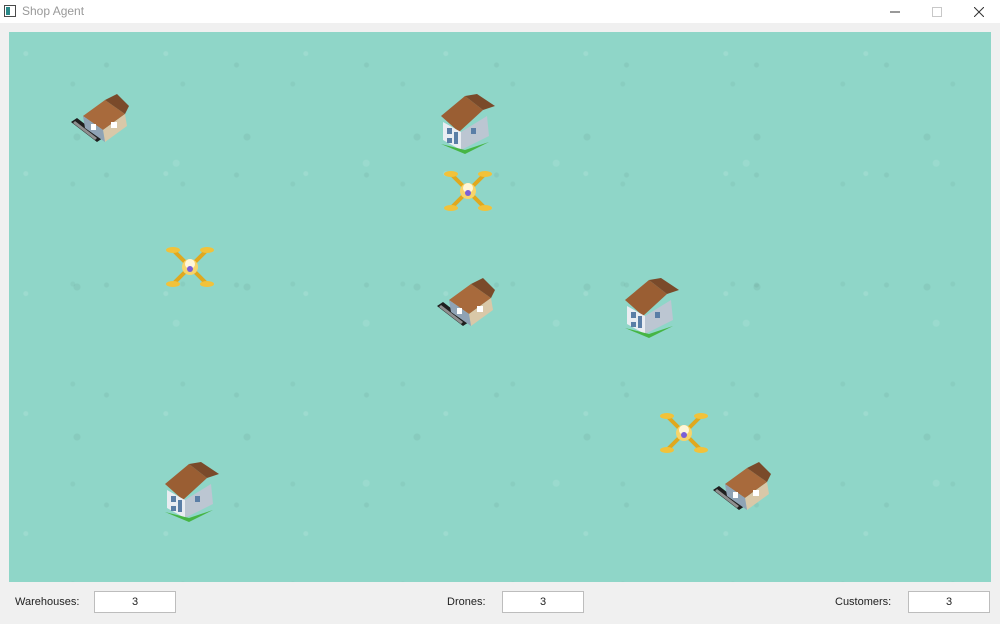 This screenshot has width=1000, height=624. I want to click on drones-label: Drones:, so click(466, 602).